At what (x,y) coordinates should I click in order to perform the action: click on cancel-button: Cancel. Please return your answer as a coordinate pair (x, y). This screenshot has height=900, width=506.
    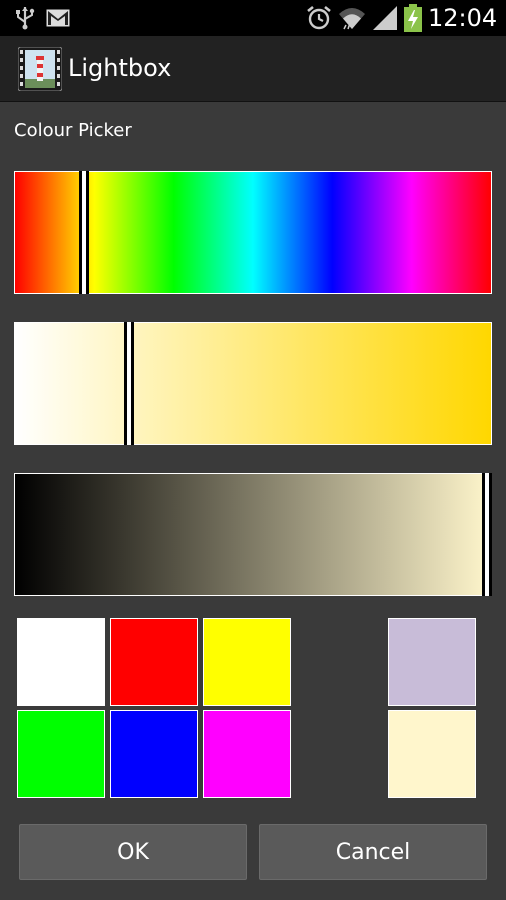
    Looking at the image, I should click on (373, 852).